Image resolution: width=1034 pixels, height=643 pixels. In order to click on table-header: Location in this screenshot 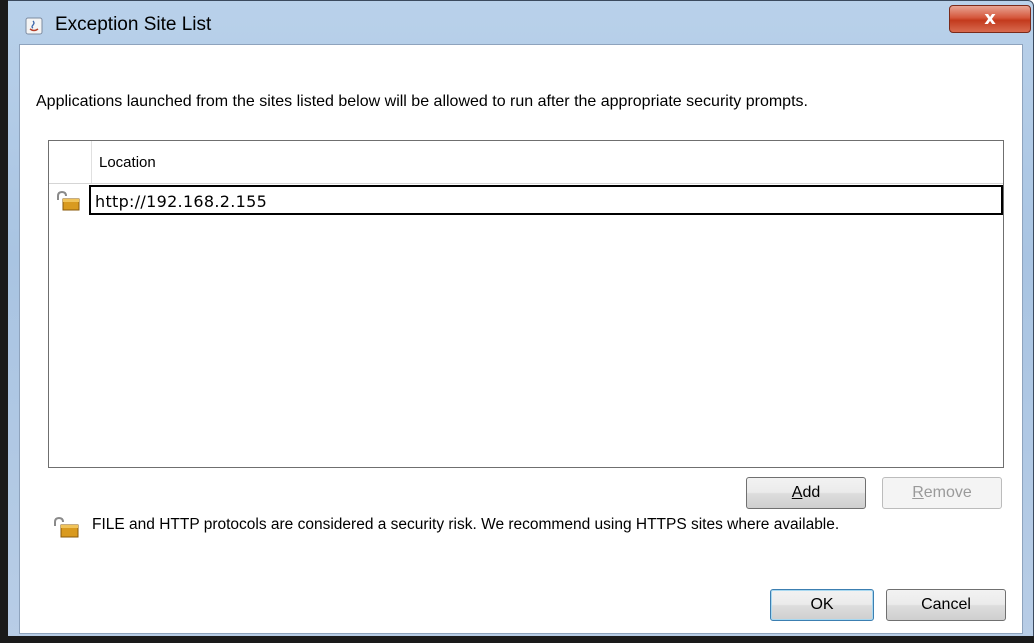, I will do `click(526, 162)`.